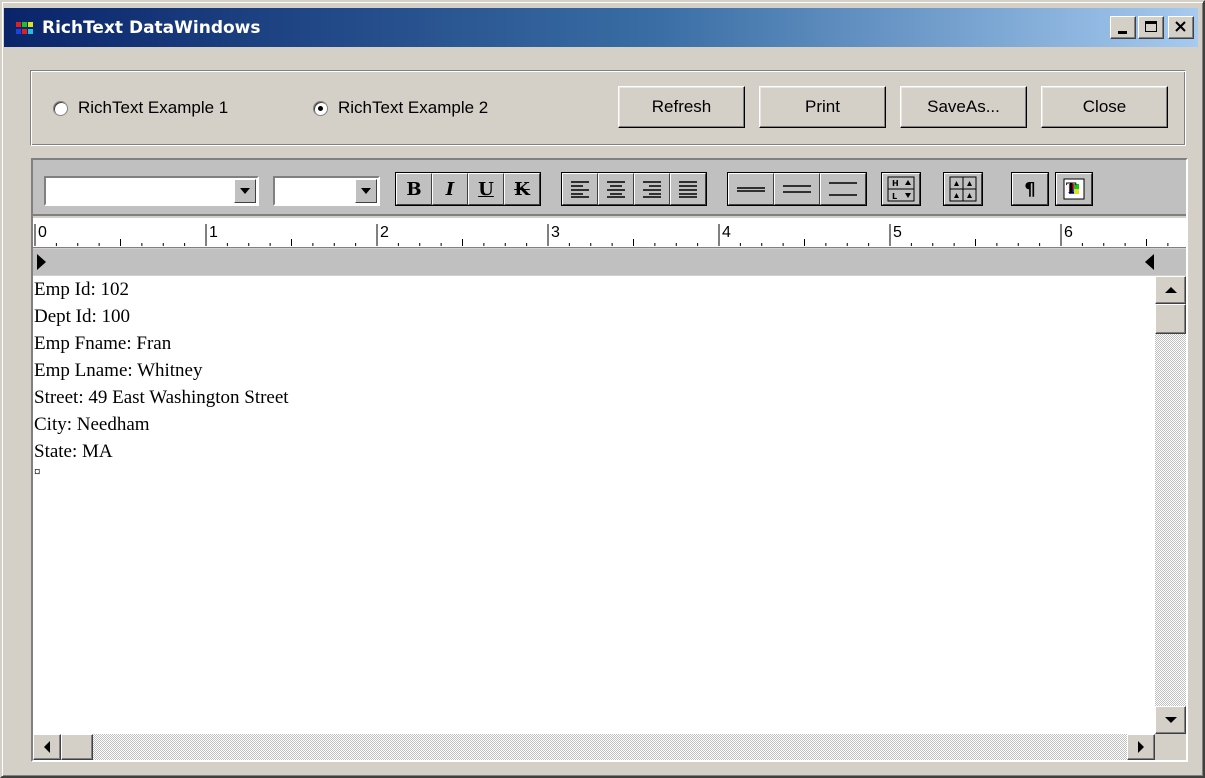 The image size is (1205, 778). Describe the element at coordinates (681, 107) in the screenshot. I see `refresh-button: Refresh` at that location.